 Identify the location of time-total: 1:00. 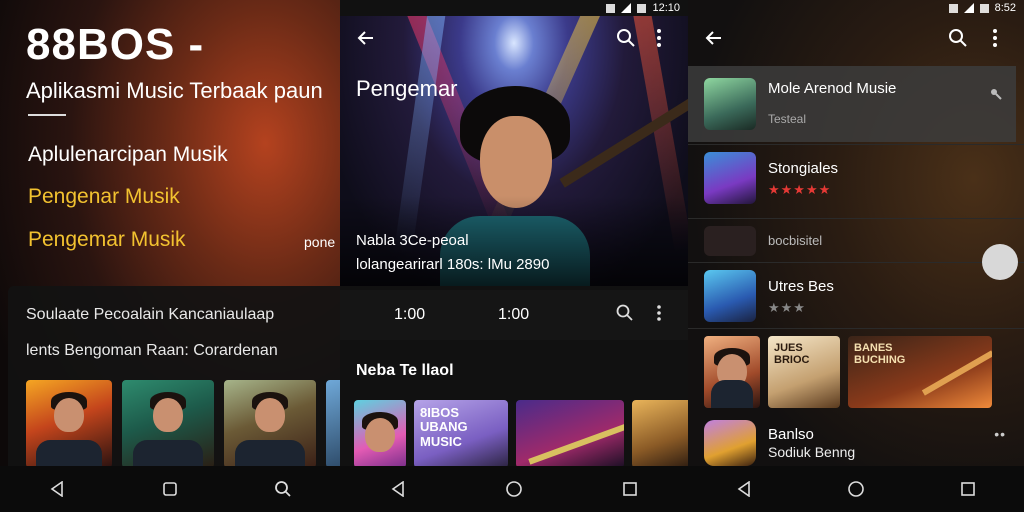
(514, 314).